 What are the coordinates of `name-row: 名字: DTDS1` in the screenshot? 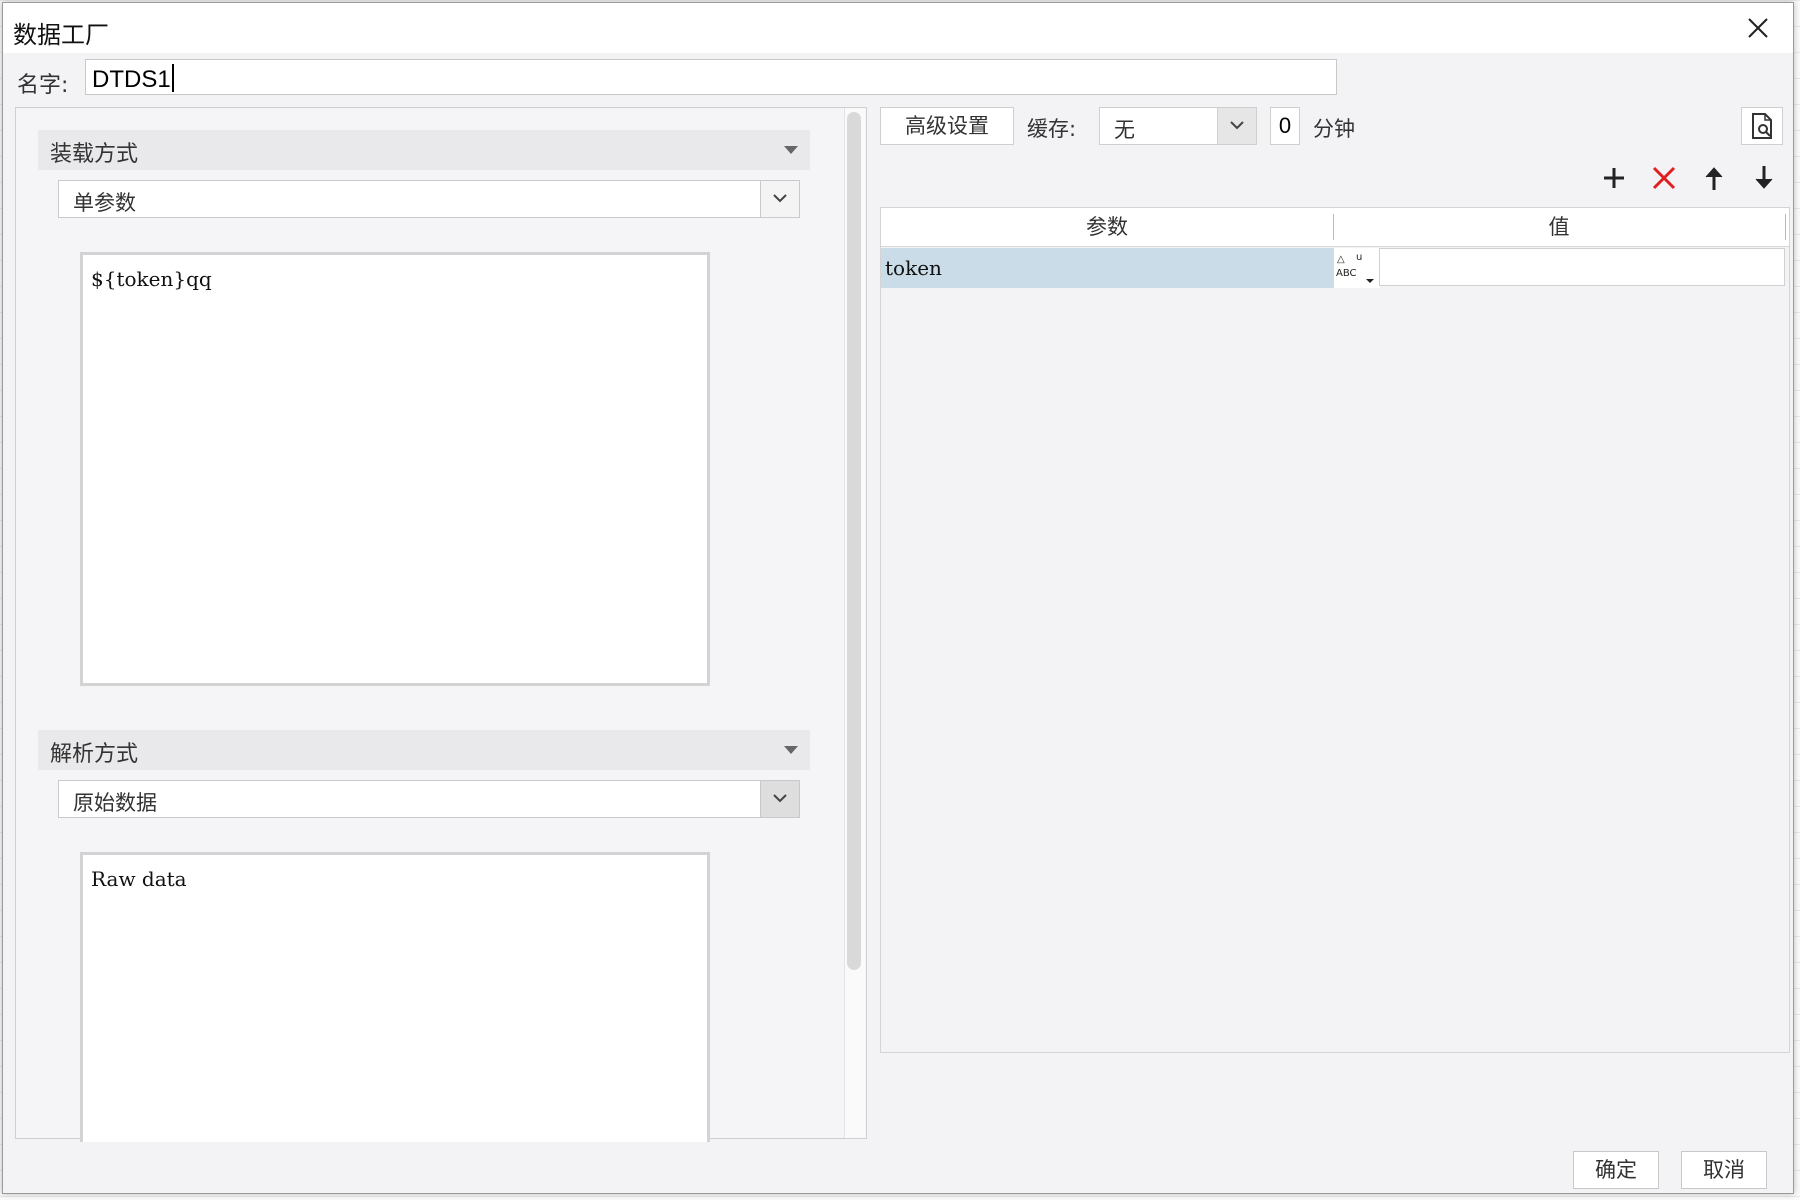 It's located at (898, 80).